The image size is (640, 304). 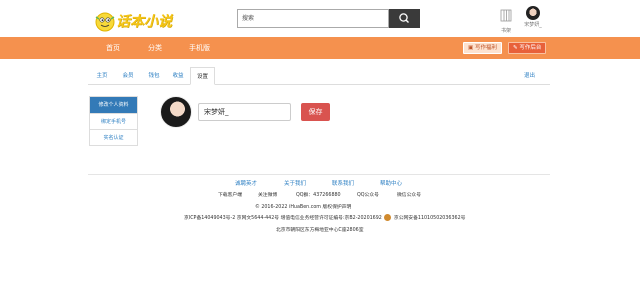 I want to click on search-button, so click(x=404, y=18).